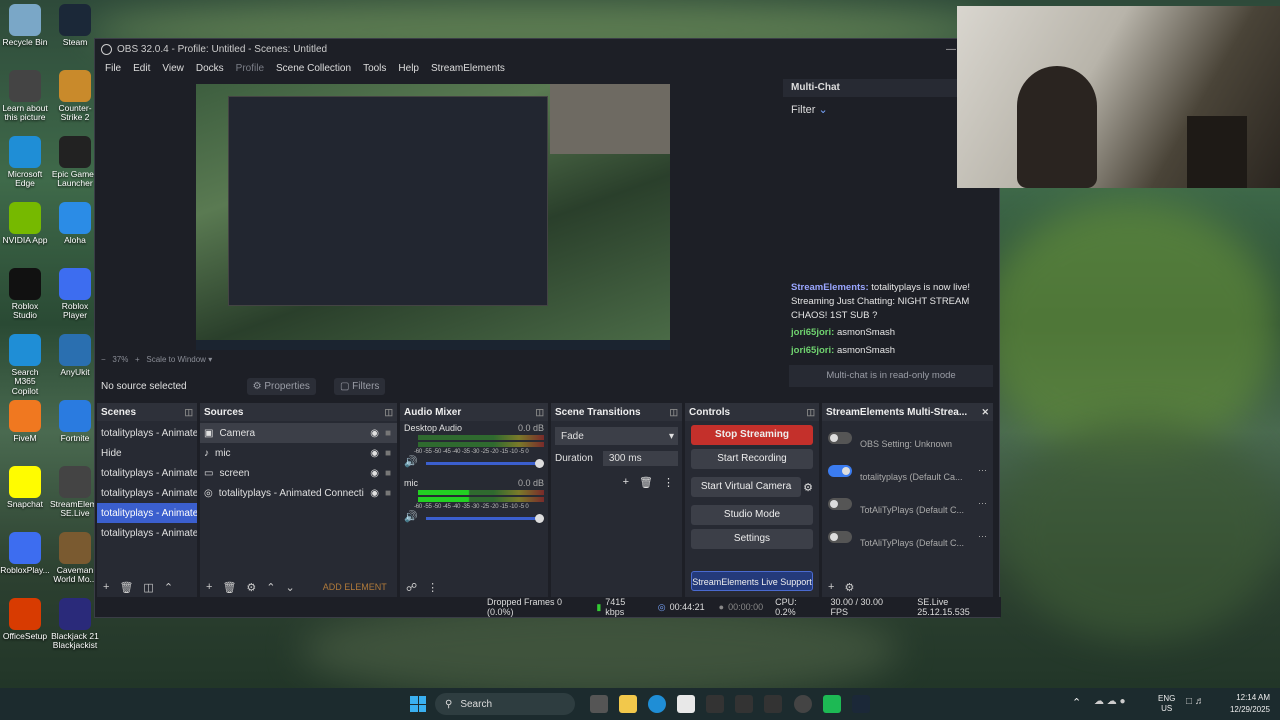  What do you see at coordinates (298, 473) in the screenshot?
I see `source-item: ▭ screen ◉ ■` at bounding box center [298, 473].